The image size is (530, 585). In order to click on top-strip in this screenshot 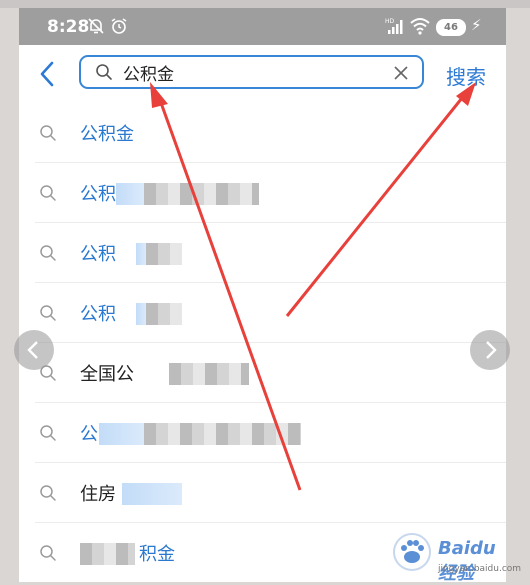, I will do `click(265, 4)`.